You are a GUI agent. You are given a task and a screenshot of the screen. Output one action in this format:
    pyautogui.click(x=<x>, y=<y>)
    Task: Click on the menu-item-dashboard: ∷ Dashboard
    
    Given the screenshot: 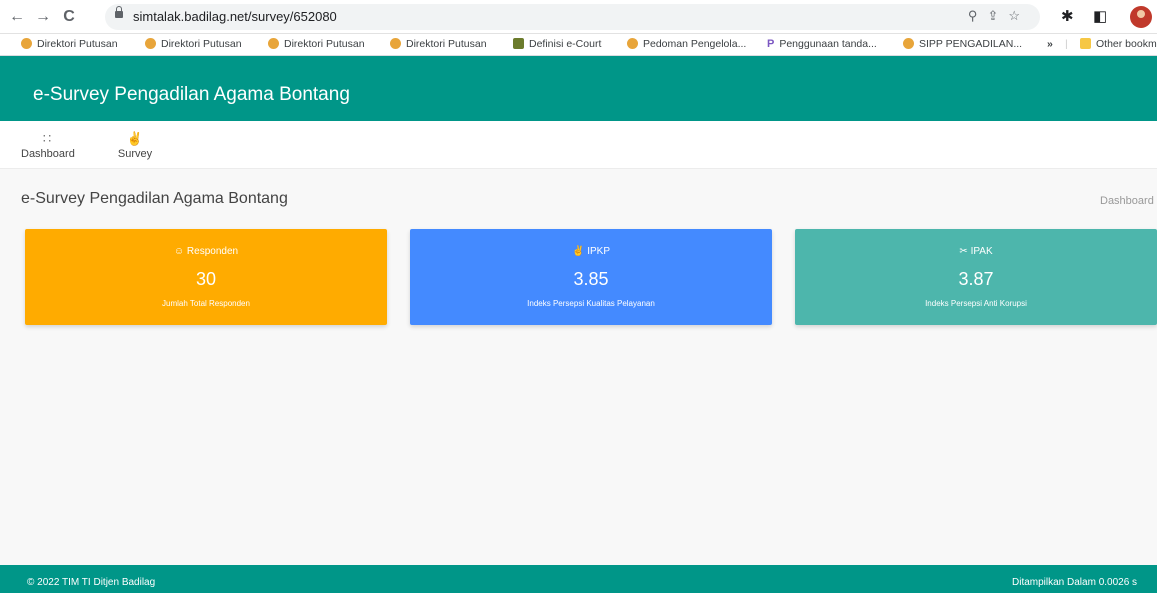 What is the action you would take?
    pyautogui.click(x=48, y=145)
    